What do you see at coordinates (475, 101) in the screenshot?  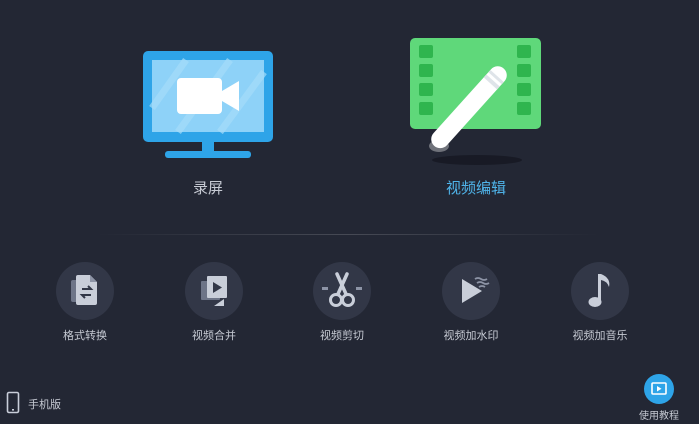 I see `film-pen-icon` at bounding box center [475, 101].